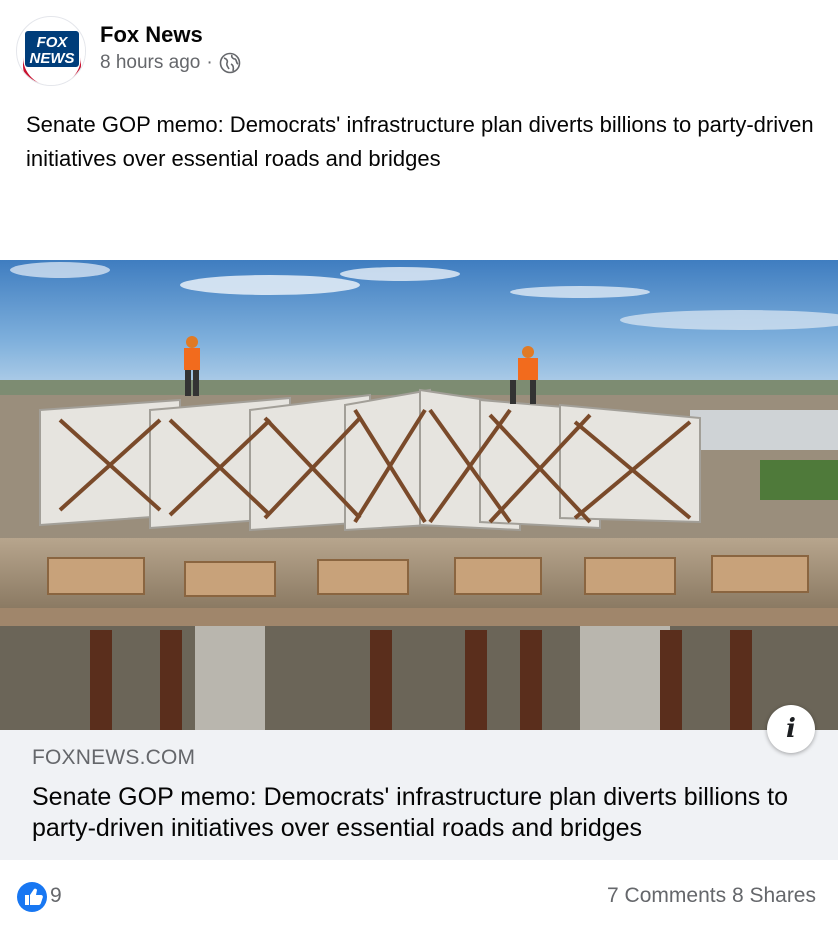  I want to click on fox-news-logo: FOX NEWS channel, so click(51, 51).